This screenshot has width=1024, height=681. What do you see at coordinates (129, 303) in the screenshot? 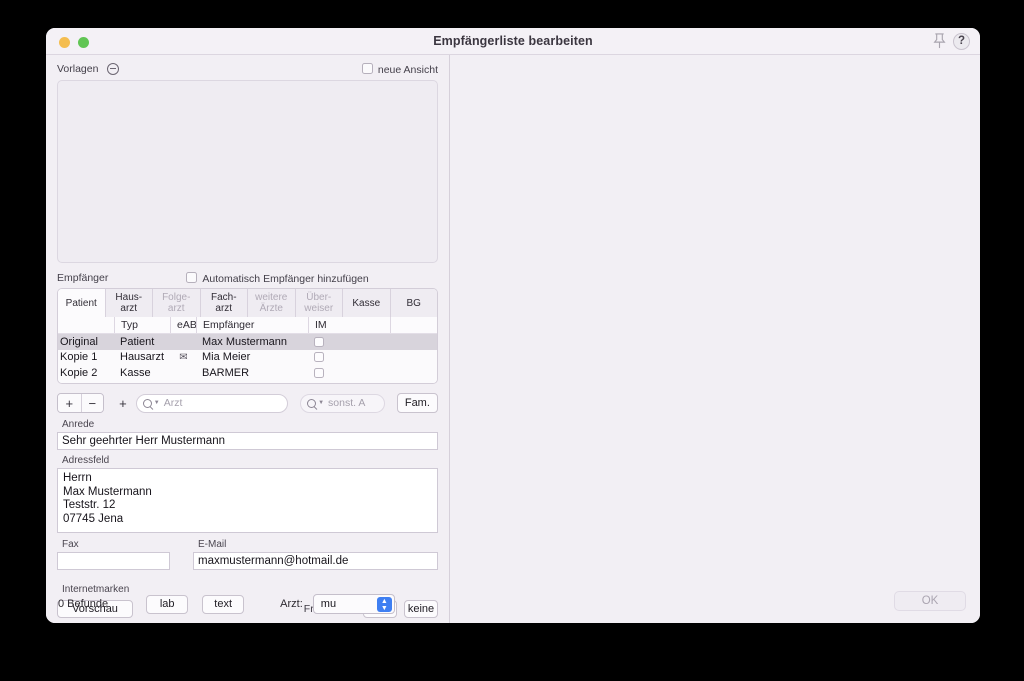
I see `tab-hausarzt: Haus- arzt` at bounding box center [129, 303].